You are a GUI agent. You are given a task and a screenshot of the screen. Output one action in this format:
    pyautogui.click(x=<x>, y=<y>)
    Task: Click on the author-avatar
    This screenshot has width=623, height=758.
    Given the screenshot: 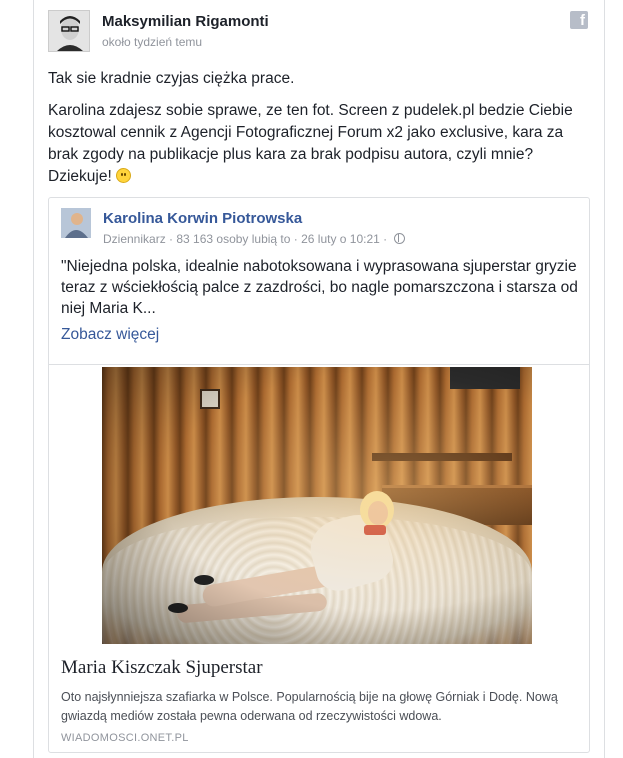 What is the action you would take?
    pyautogui.click(x=69, y=31)
    